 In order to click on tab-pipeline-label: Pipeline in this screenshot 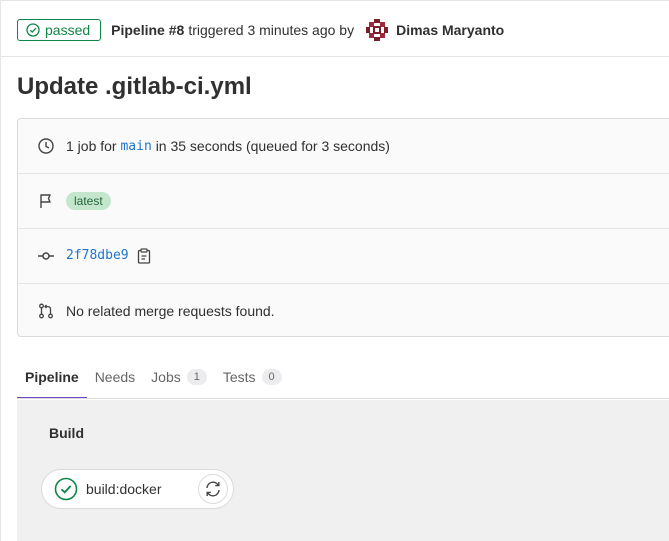, I will do `click(52, 377)`.